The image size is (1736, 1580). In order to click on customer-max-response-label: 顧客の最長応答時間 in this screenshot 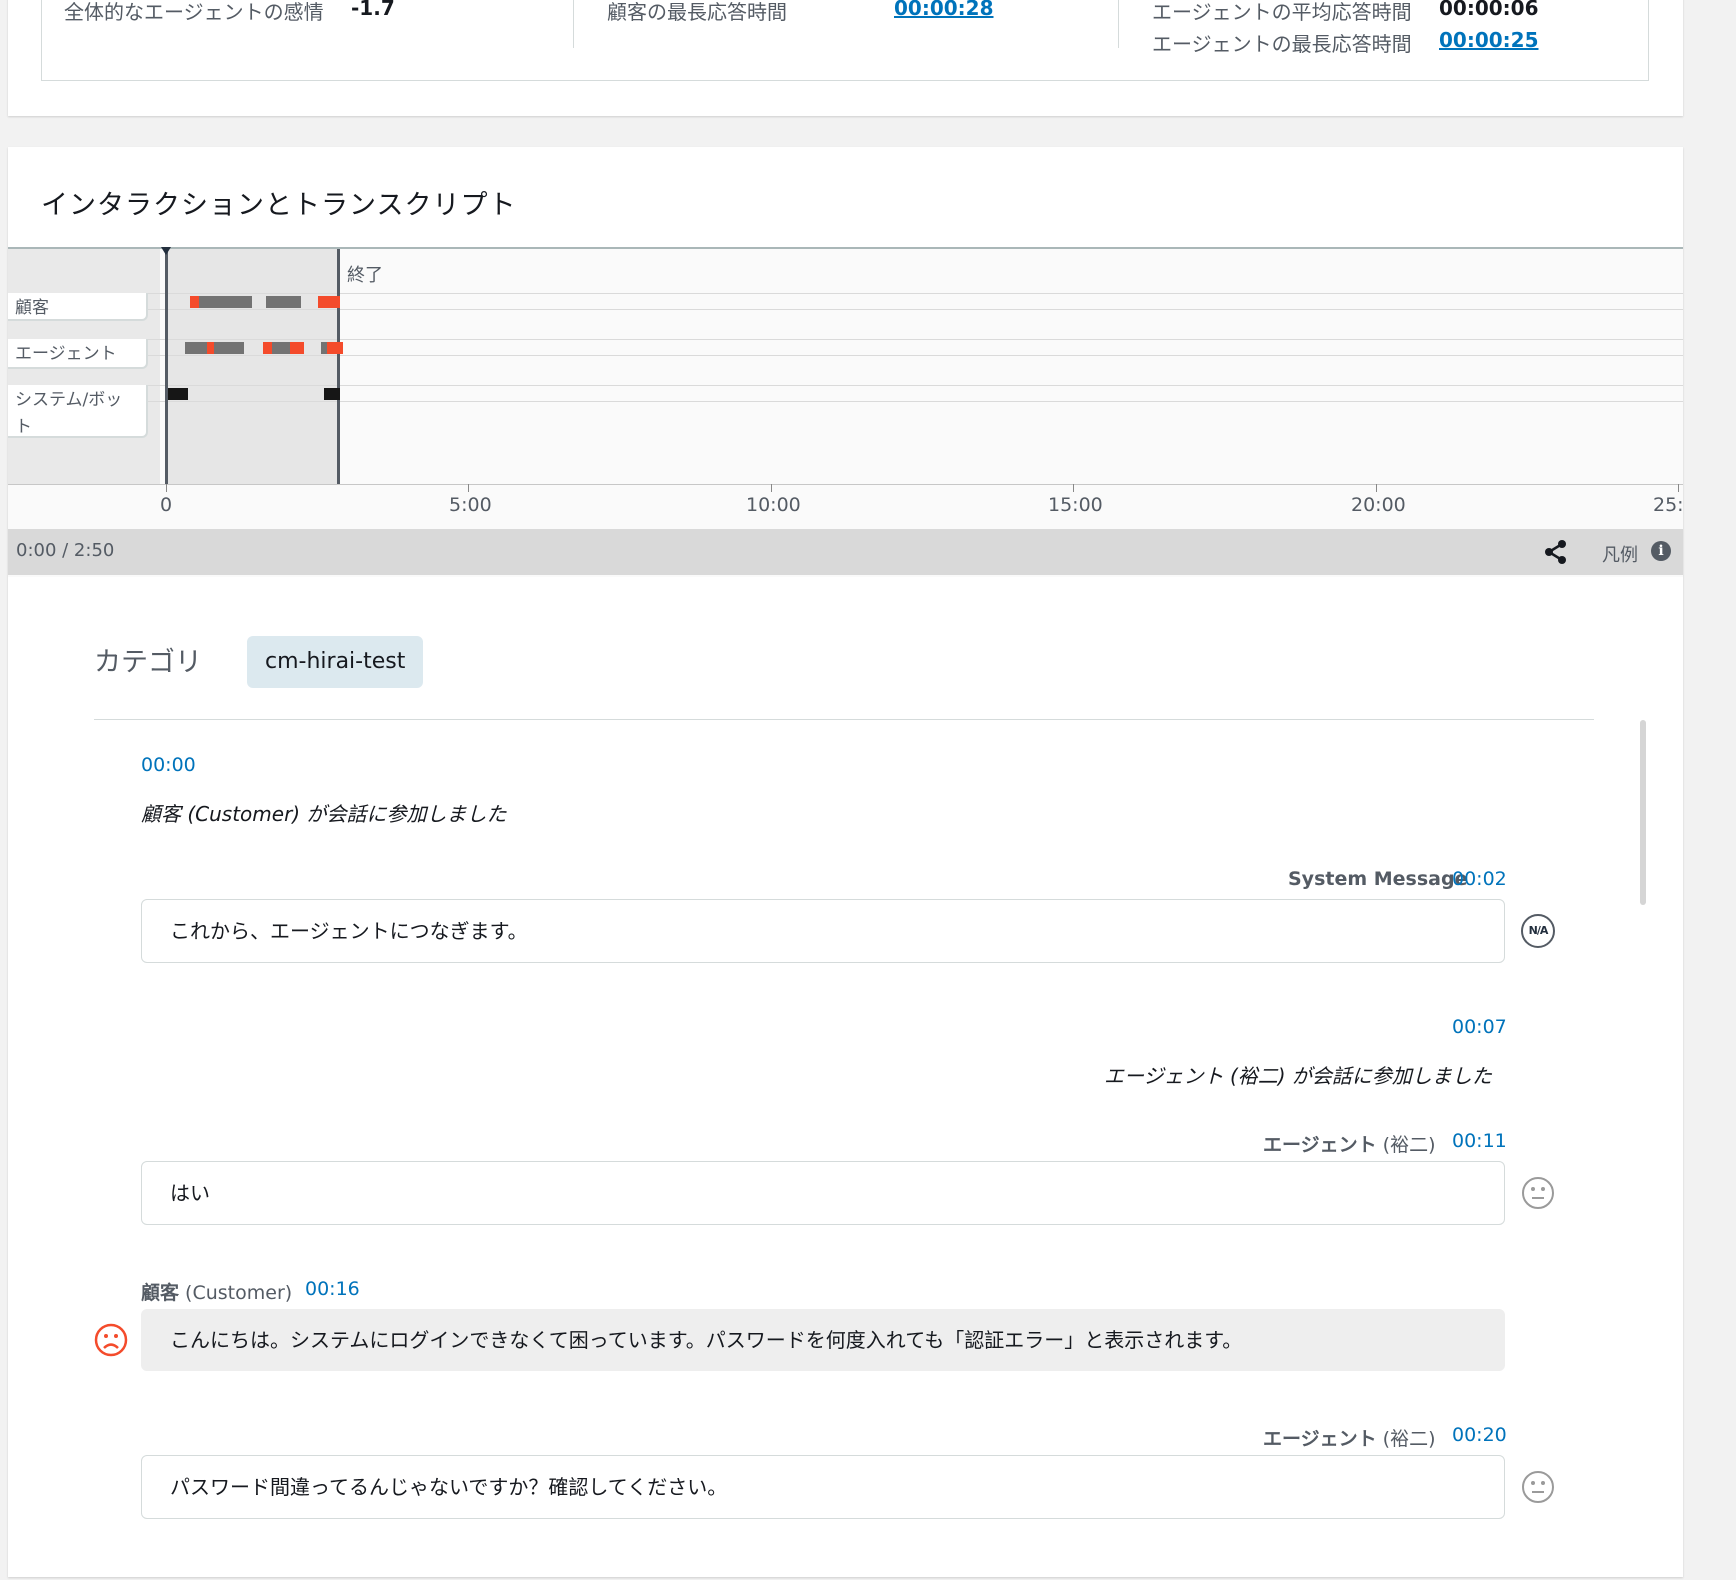, I will do `click(697, 12)`.